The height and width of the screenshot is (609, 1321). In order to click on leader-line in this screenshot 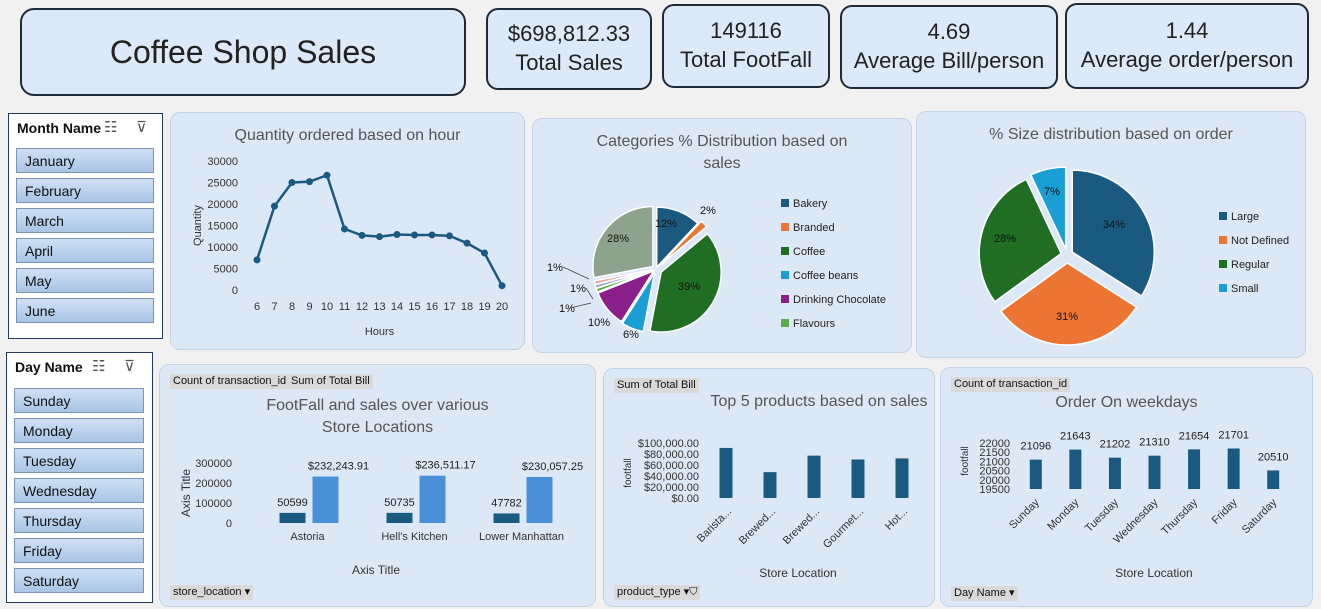, I will do `click(589, 293)`.